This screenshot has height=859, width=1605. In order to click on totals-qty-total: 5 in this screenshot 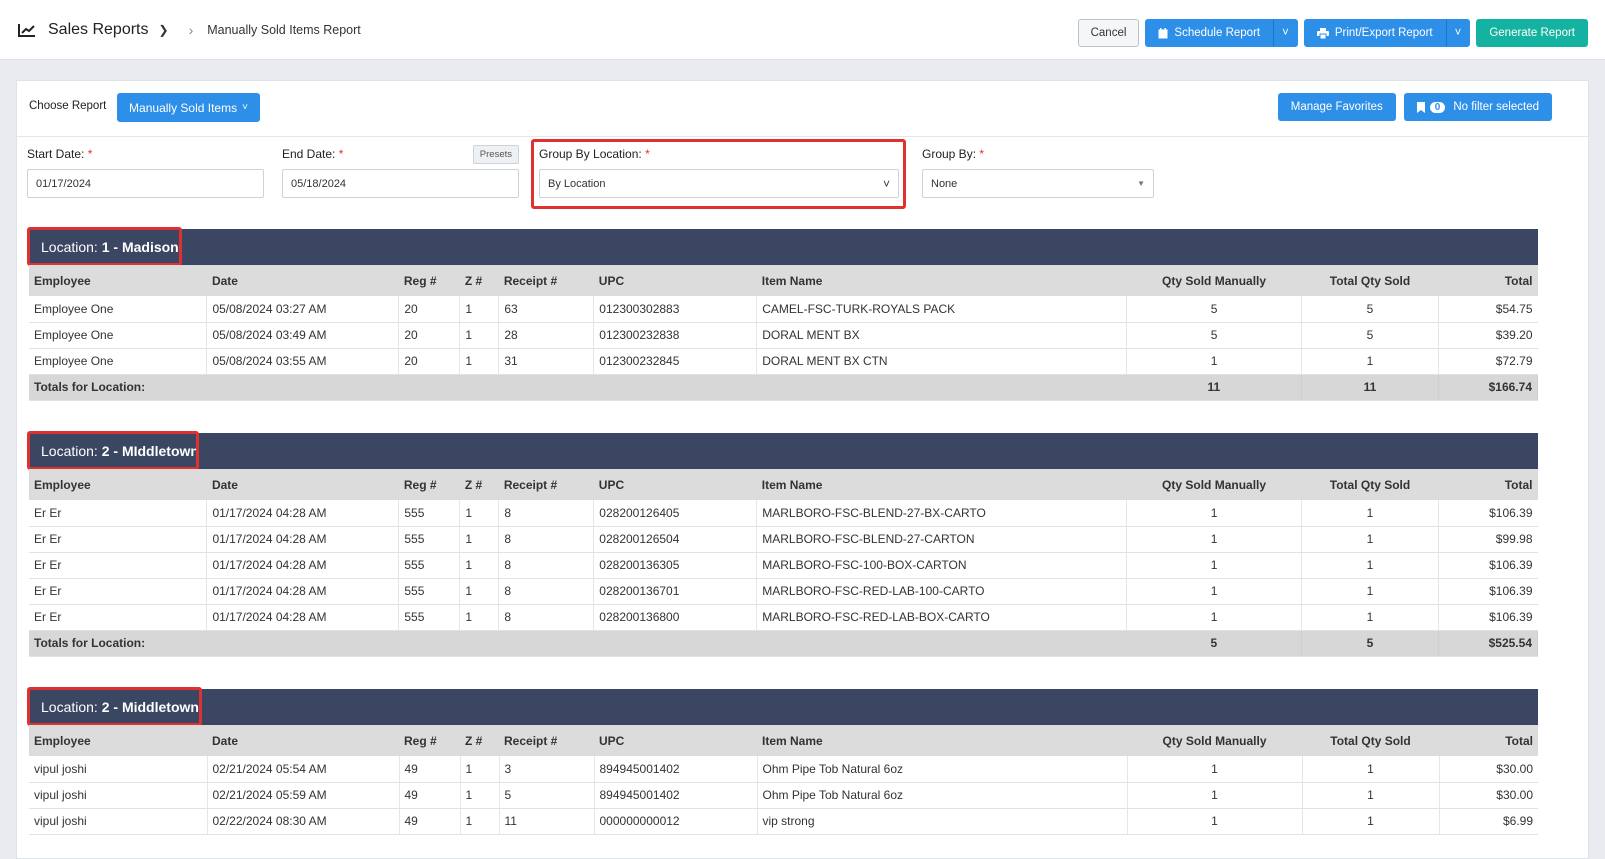, I will do `click(1370, 643)`.